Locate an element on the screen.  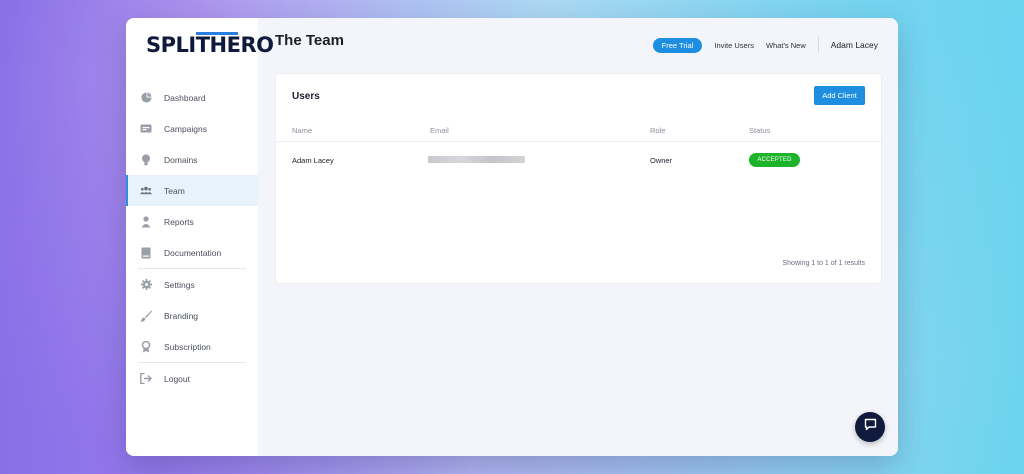
column-header-role: Role is located at coordinates (657, 130).